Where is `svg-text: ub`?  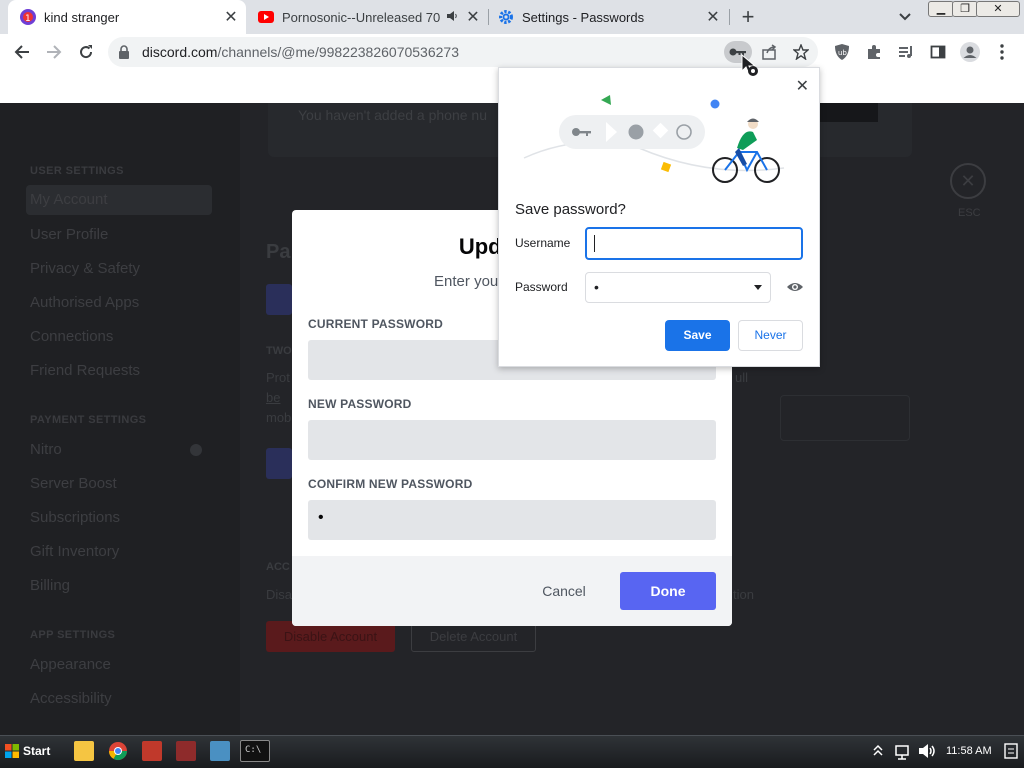 svg-text: ub is located at coordinates (842, 53).